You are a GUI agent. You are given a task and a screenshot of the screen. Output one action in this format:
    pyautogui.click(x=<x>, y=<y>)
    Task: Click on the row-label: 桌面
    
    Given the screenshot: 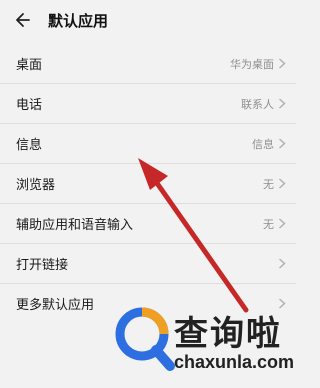 What is the action you would take?
    pyautogui.click(x=29, y=65)
    